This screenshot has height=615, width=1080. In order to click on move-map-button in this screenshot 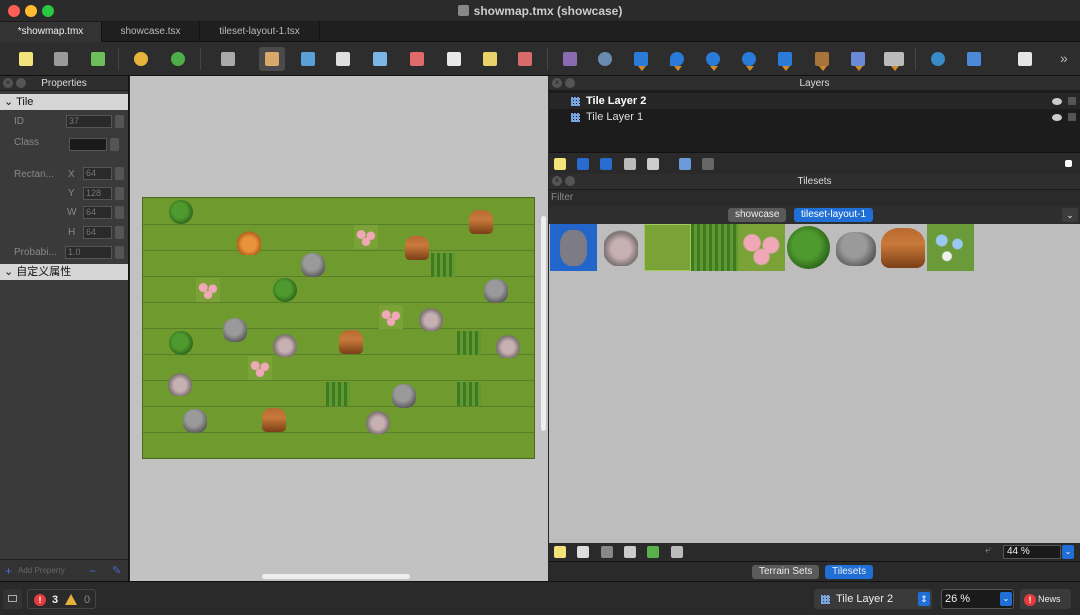, I will do `click(974, 59)`.